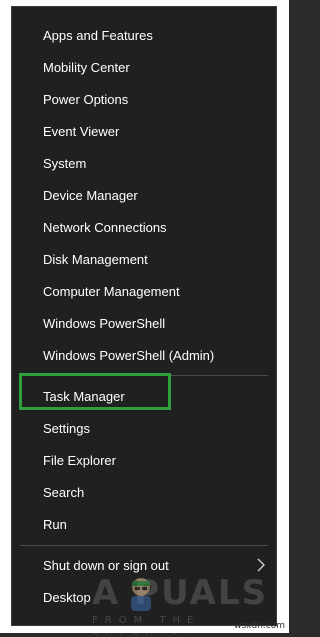  What do you see at coordinates (95, 259) in the screenshot?
I see `menu-item-label: Disk Management` at bounding box center [95, 259].